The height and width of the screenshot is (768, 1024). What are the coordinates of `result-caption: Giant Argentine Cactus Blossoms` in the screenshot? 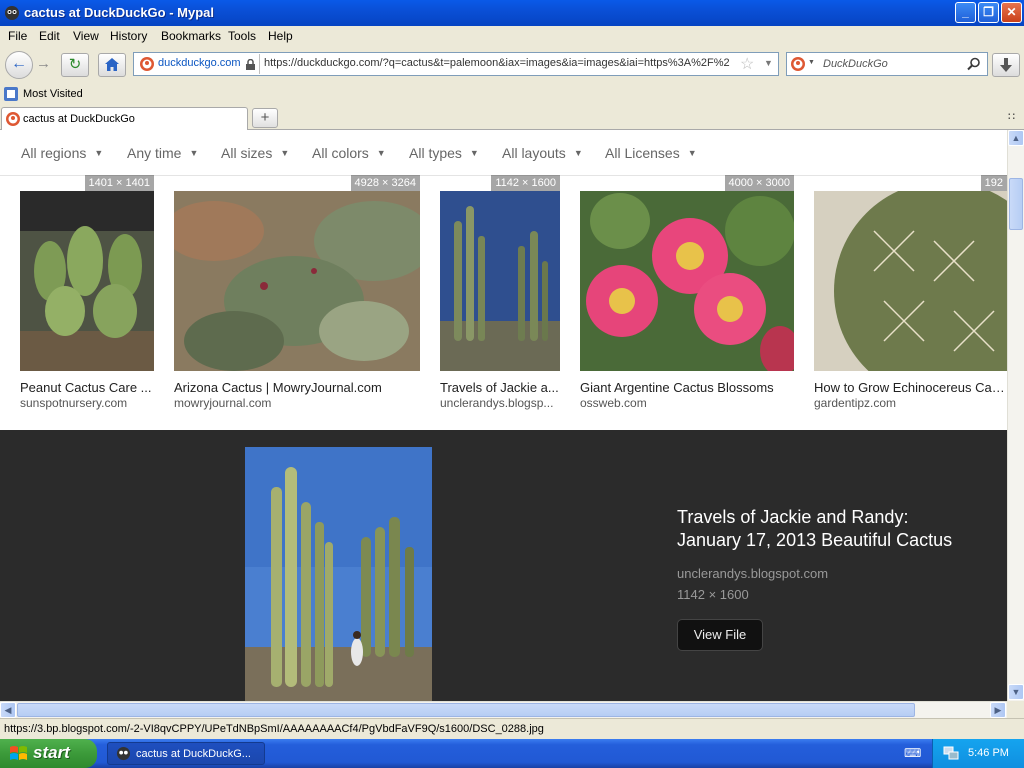 It's located at (687, 387).